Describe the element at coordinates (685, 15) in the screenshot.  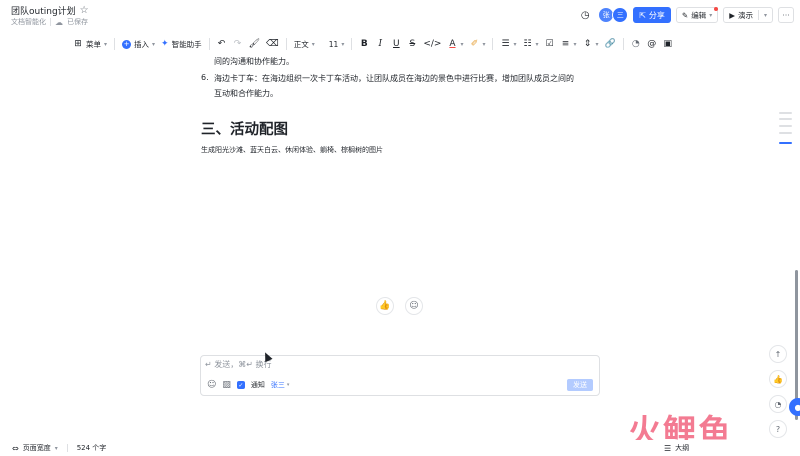
I see `pencil-icon: ✎` at that location.